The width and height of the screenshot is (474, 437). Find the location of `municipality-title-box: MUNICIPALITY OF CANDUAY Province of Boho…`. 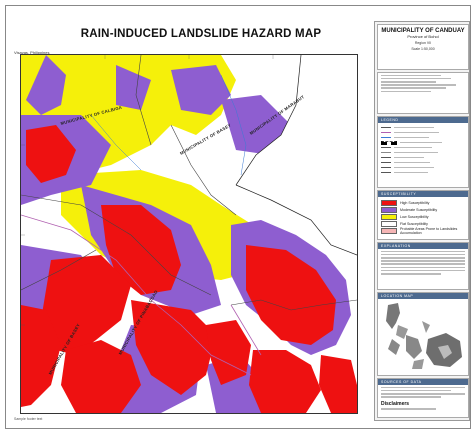

municipality-title-box: MUNICIPALITY OF CANDUAY Province of Boho… is located at coordinates (423, 47).